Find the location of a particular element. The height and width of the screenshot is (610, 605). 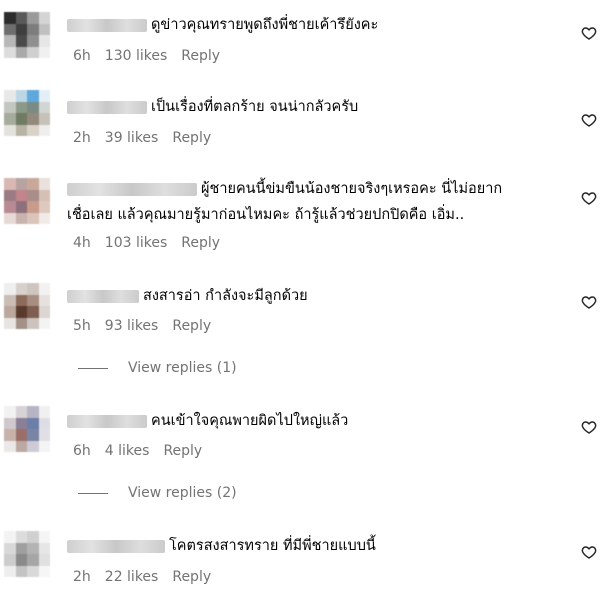

comment-time: 4h is located at coordinates (82, 243).